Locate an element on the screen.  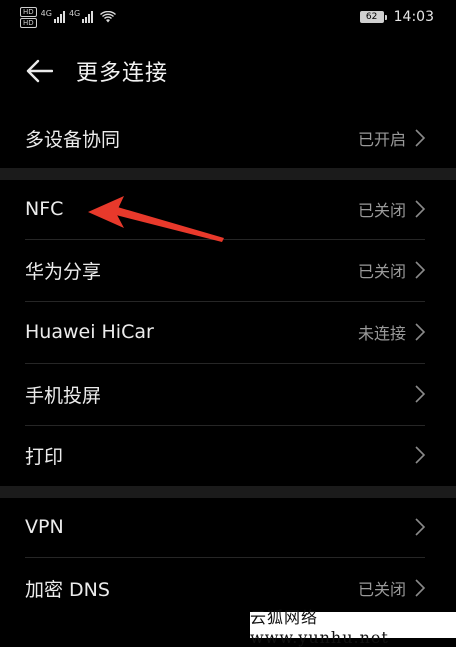
row-value: 已开启 is located at coordinates (381, 139).